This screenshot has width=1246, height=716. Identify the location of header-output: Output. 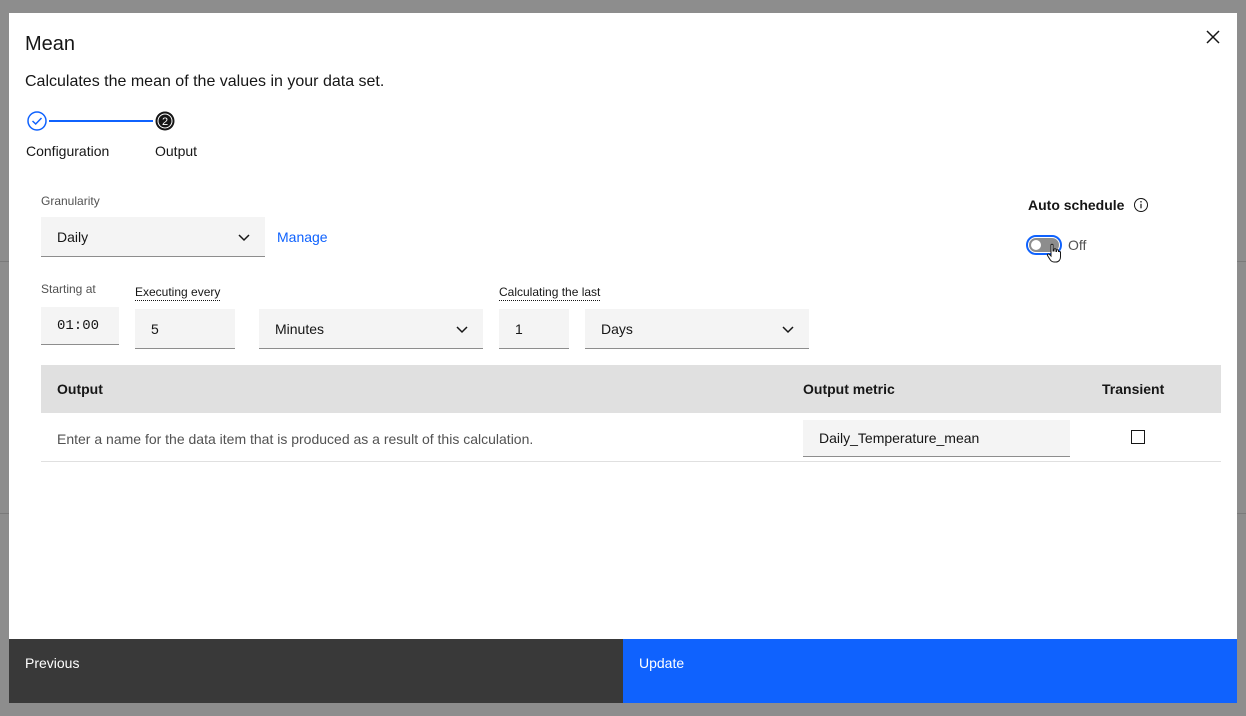
(80, 389).